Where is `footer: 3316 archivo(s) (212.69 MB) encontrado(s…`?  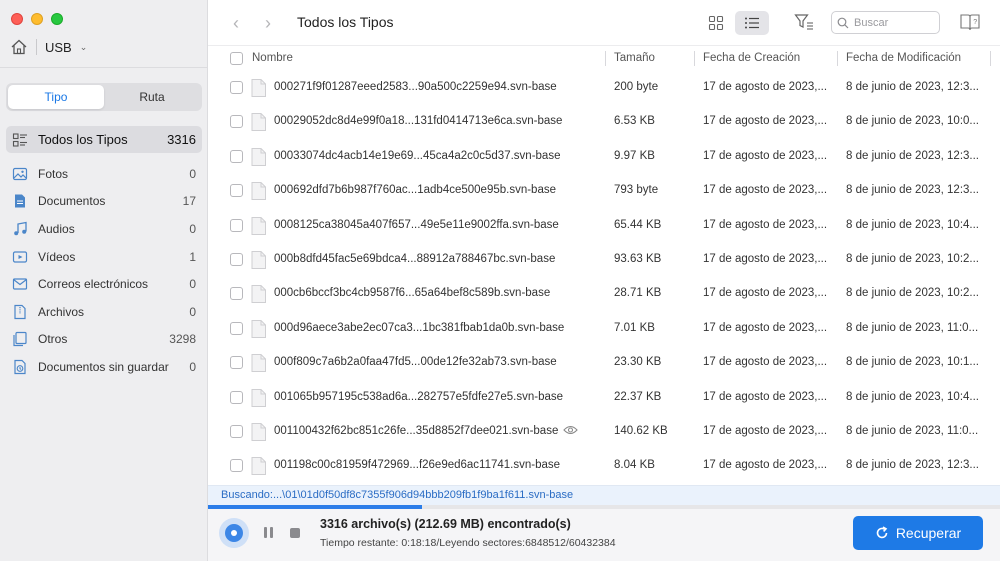
footer: 3316 archivo(s) (212.69 MB) encontrado(s… is located at coordinates (604, 535).